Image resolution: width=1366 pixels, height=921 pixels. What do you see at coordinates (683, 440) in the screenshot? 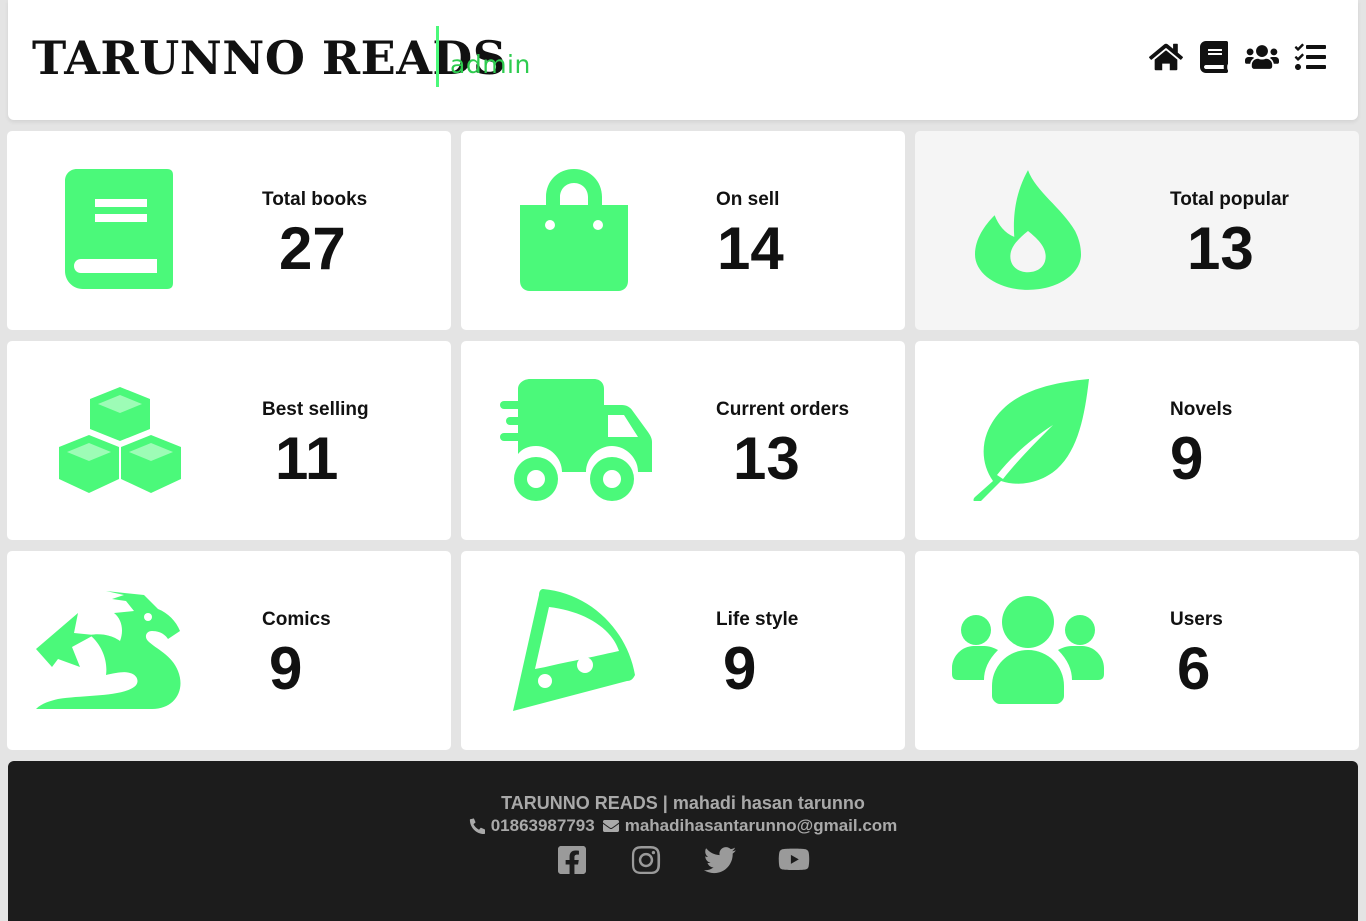
I see `stat-card-current-orders: Current orders 13` at bounding box center [683, 440].